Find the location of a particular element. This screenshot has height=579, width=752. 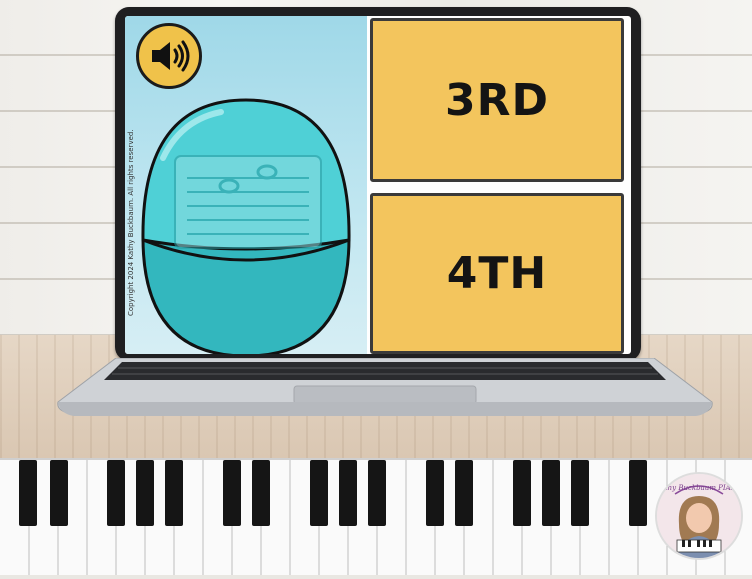

speaker-volume-icon is located at coordinates (171, 56).